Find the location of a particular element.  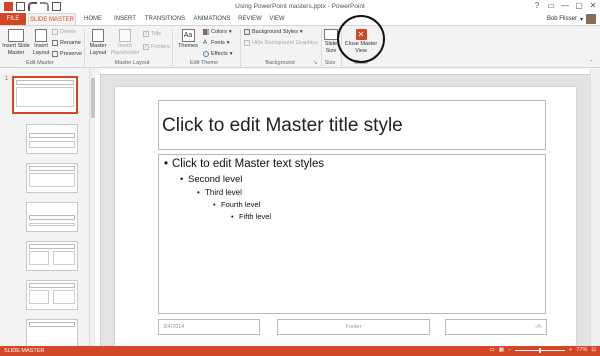

tab-home: HOME is located at coordinates (93, 19).